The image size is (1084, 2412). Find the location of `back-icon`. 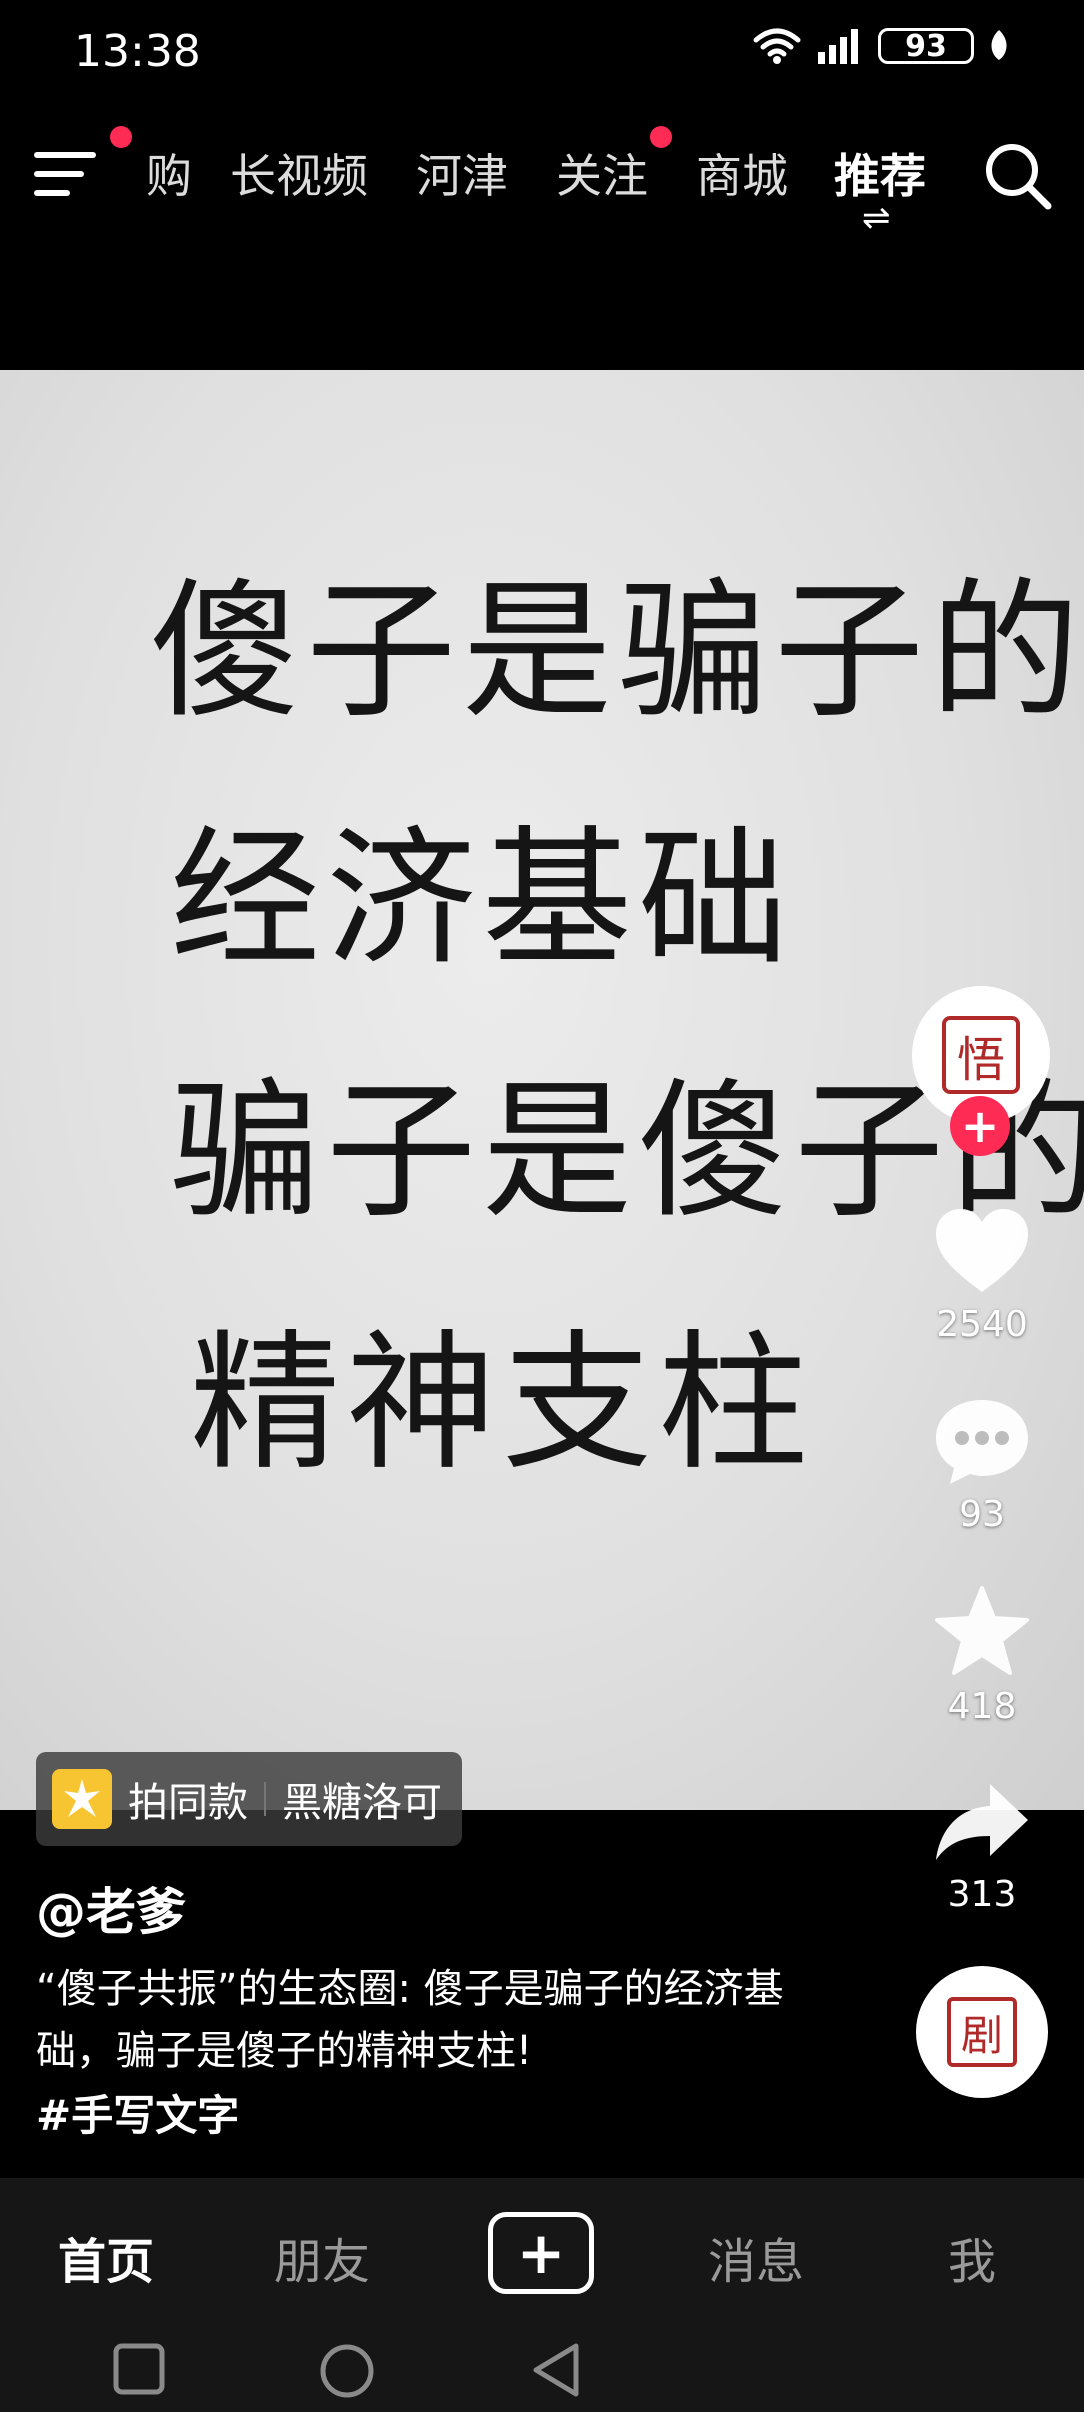

back-icon is located at coordinates (556, 2370).